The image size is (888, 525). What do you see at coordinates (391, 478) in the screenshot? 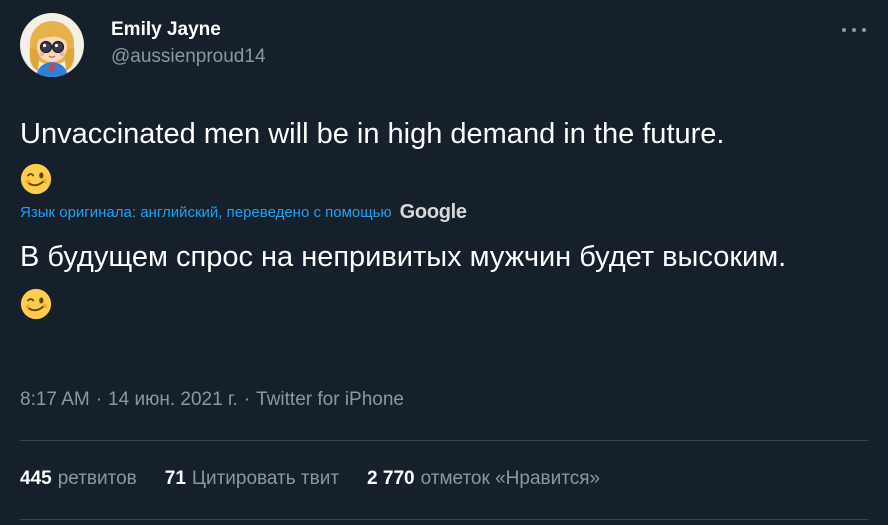
I see `likes-count: 2 770` at bounding box center [391, 478].